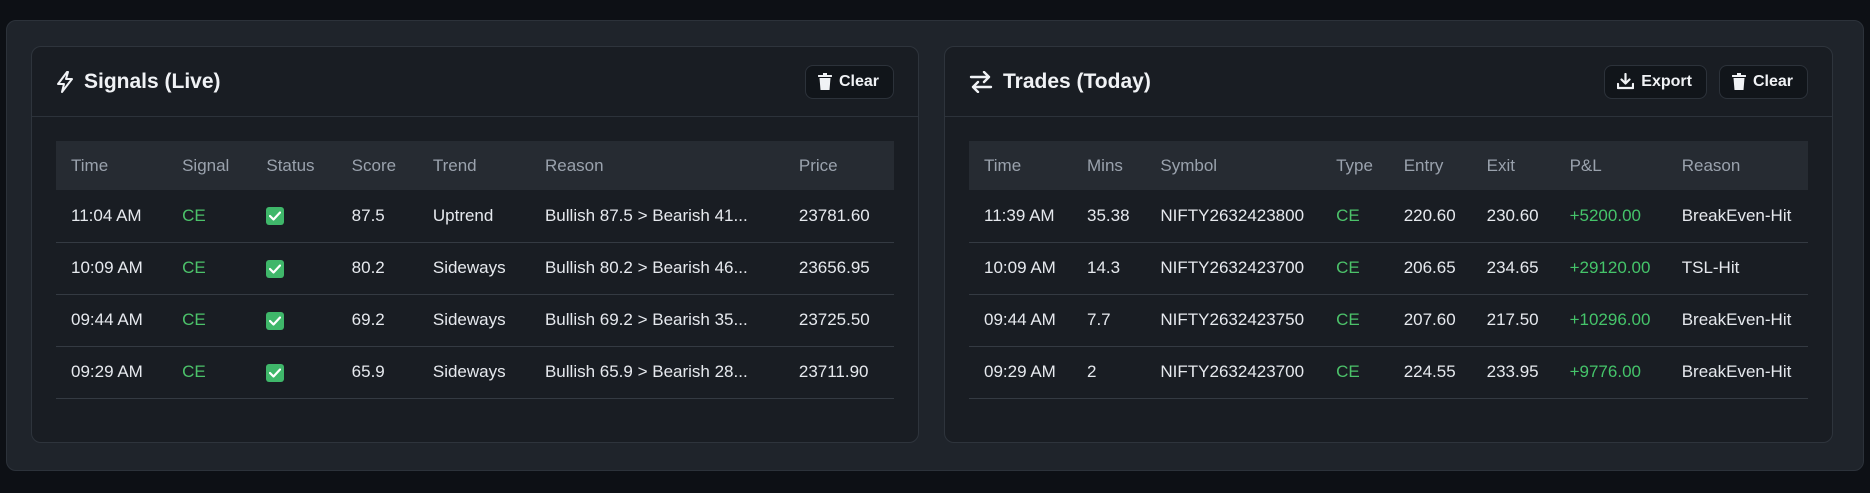 The height and width of the screenshot is (493, 1870). What do you see at coordinates (1020, 320) in the screenshot?
I see `cell-time: 09:44 AM` at bounding box center [1020, 320].